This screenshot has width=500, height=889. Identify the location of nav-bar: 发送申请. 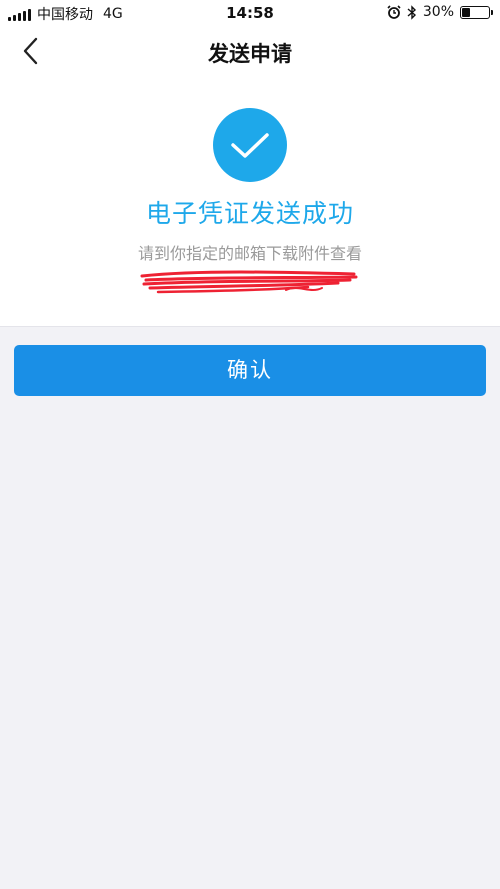
(250, 52).